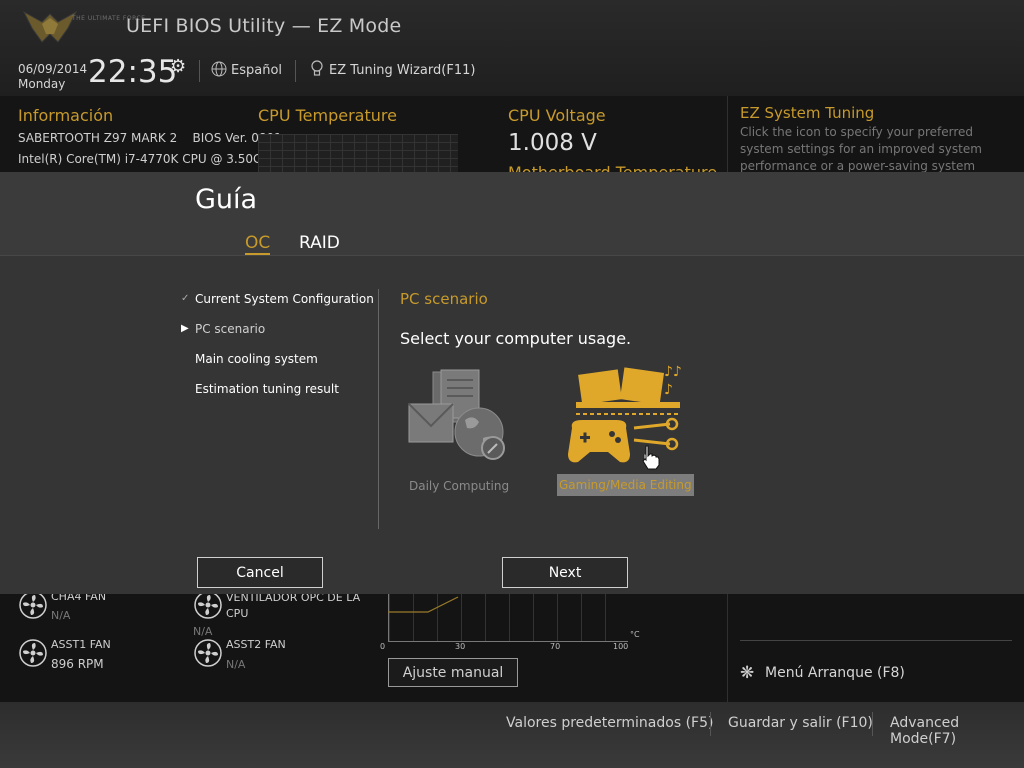 Image resolution: width=1024 pixels, height=768 pixels. Describe the element at coordinates (516, 338) in the screenshot. I see `usage-prompt: Select your computer usage.` at that location.